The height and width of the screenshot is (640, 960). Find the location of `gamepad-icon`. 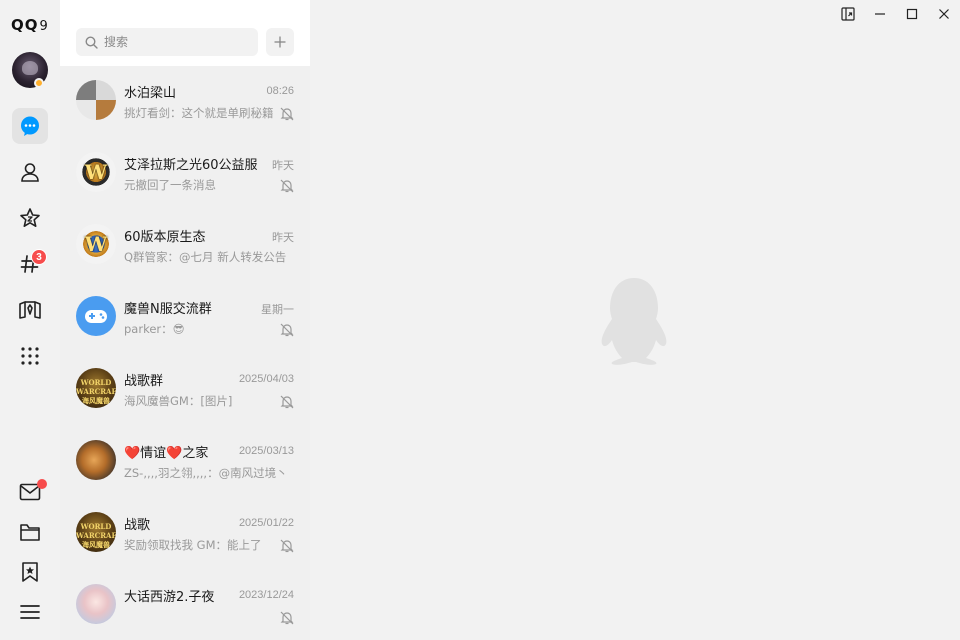

gamepad-icon is located at coordinates (96, 316).